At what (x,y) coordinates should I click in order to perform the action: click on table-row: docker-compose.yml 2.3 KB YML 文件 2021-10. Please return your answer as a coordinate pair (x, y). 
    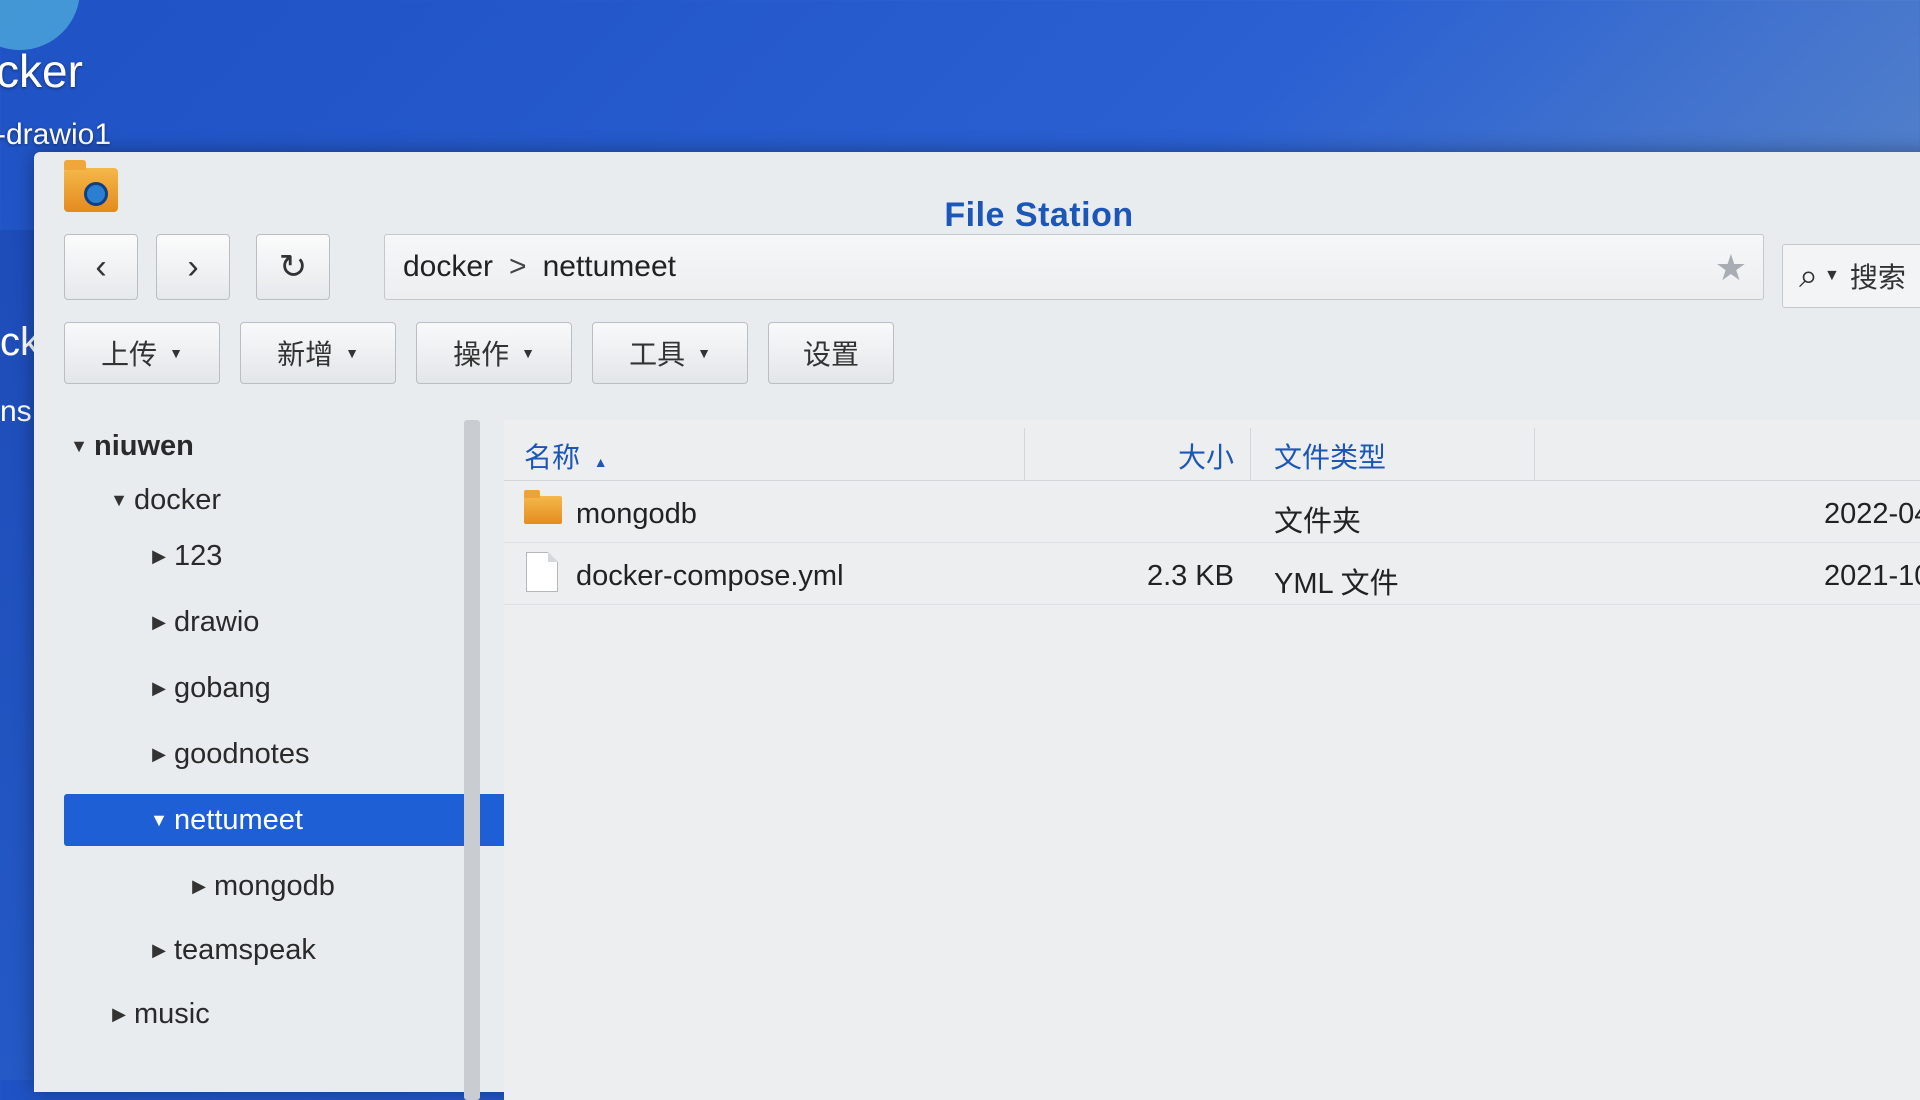
    Looking at the image, I should click on (1212, 574).